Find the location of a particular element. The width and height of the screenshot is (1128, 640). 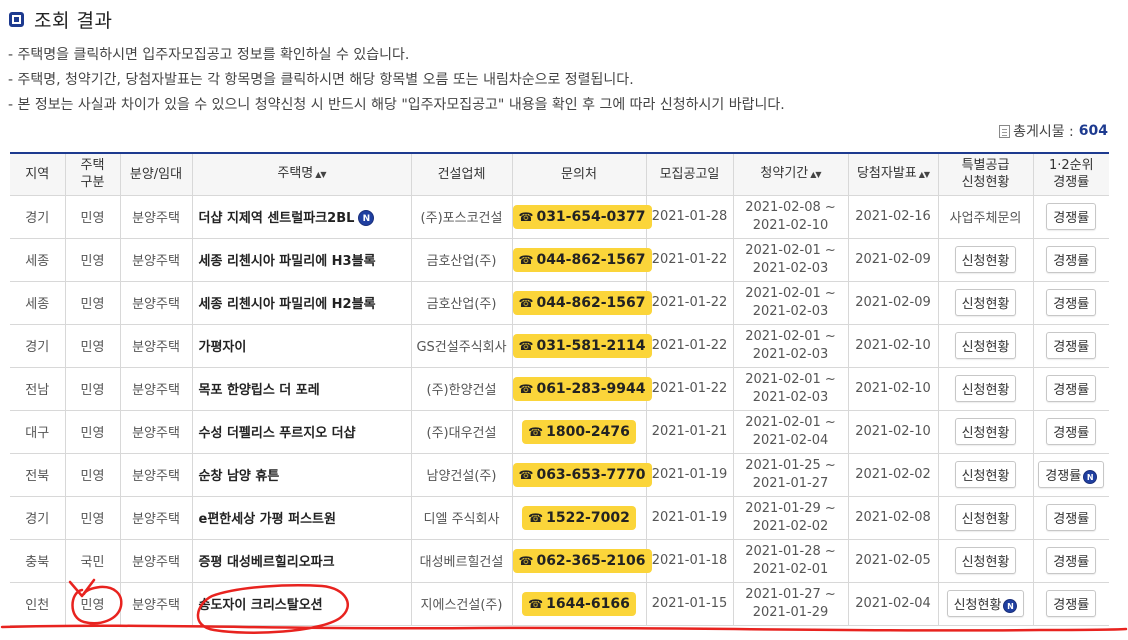

section-title-row: 조회 결과 is located at coordinates (60, 19).